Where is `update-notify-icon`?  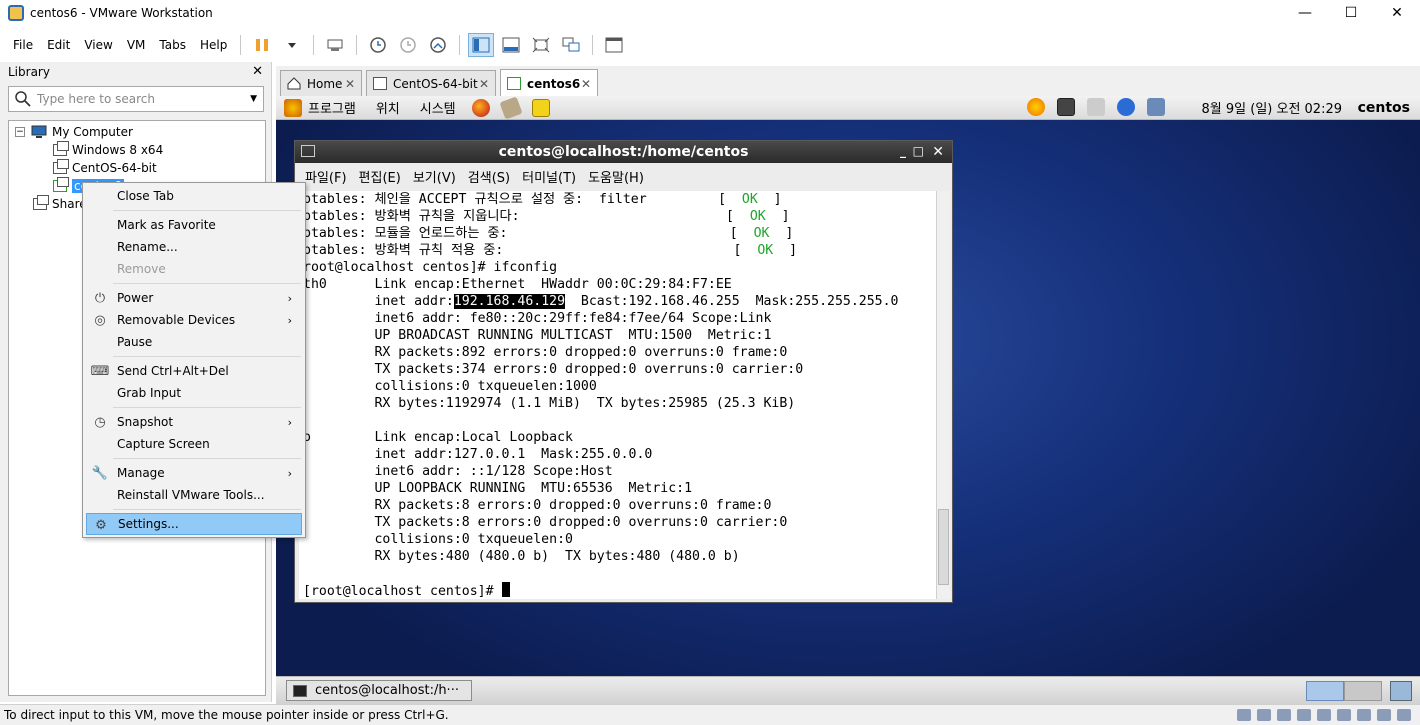
update-notify-icon is located at coordinates (1036, 107).